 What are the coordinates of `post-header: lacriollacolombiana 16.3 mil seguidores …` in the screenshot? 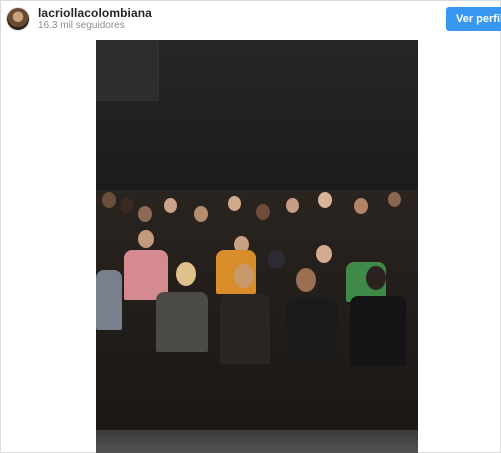 It's located at (251, 19).